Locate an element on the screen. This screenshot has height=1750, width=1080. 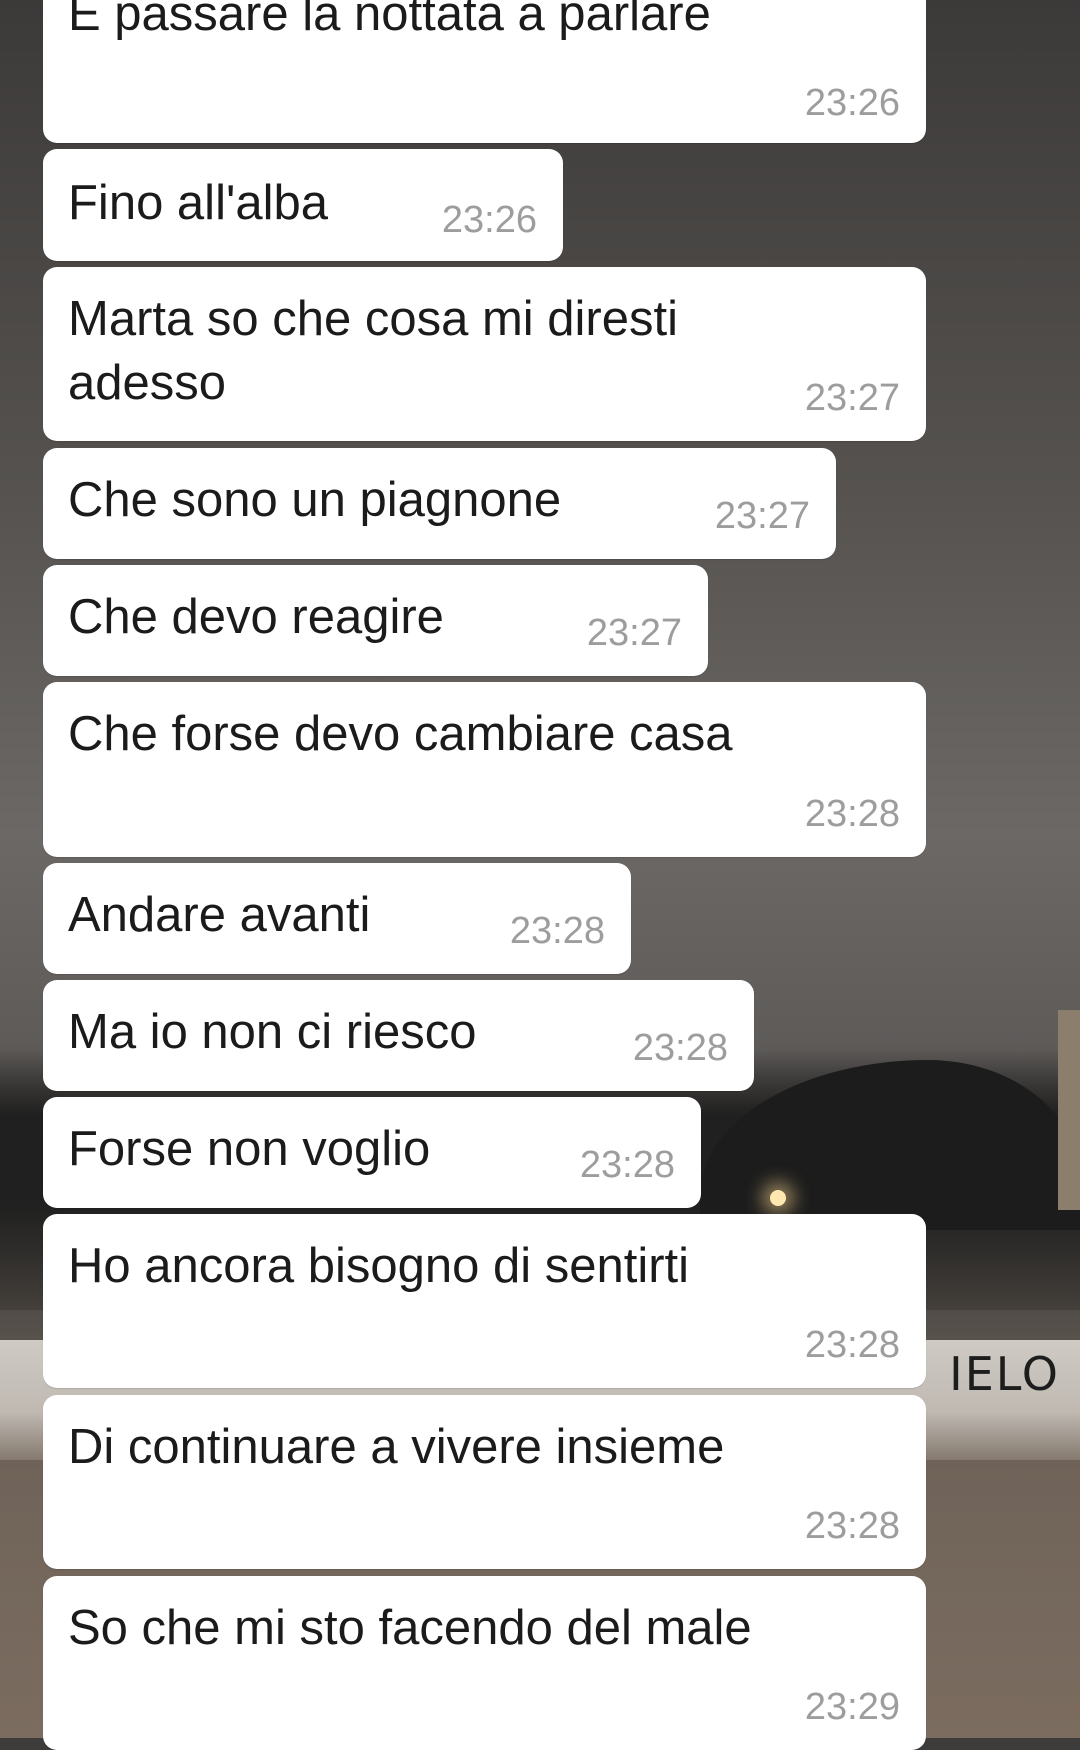
message-bubble: Che sono un piagnone 23:27 is located at coordinates (439, 503).